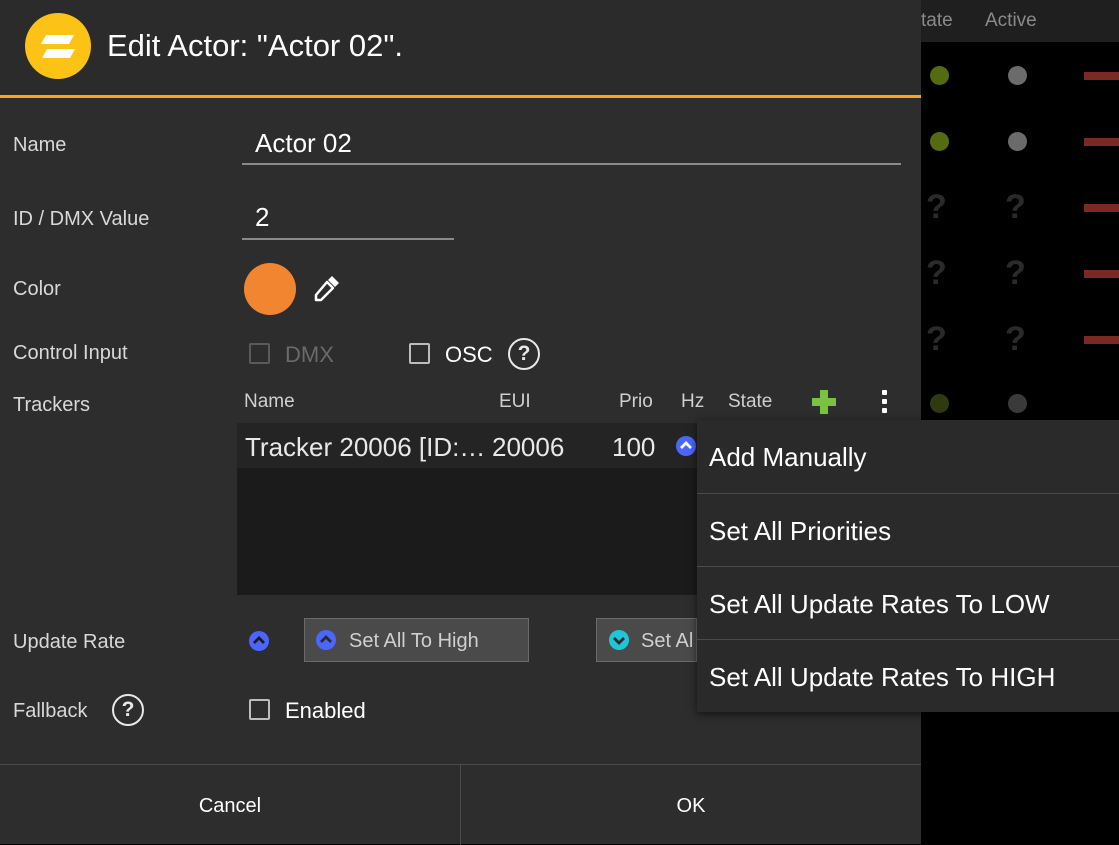  I want to click on column-header-hz: Hz, so click(693, 401).